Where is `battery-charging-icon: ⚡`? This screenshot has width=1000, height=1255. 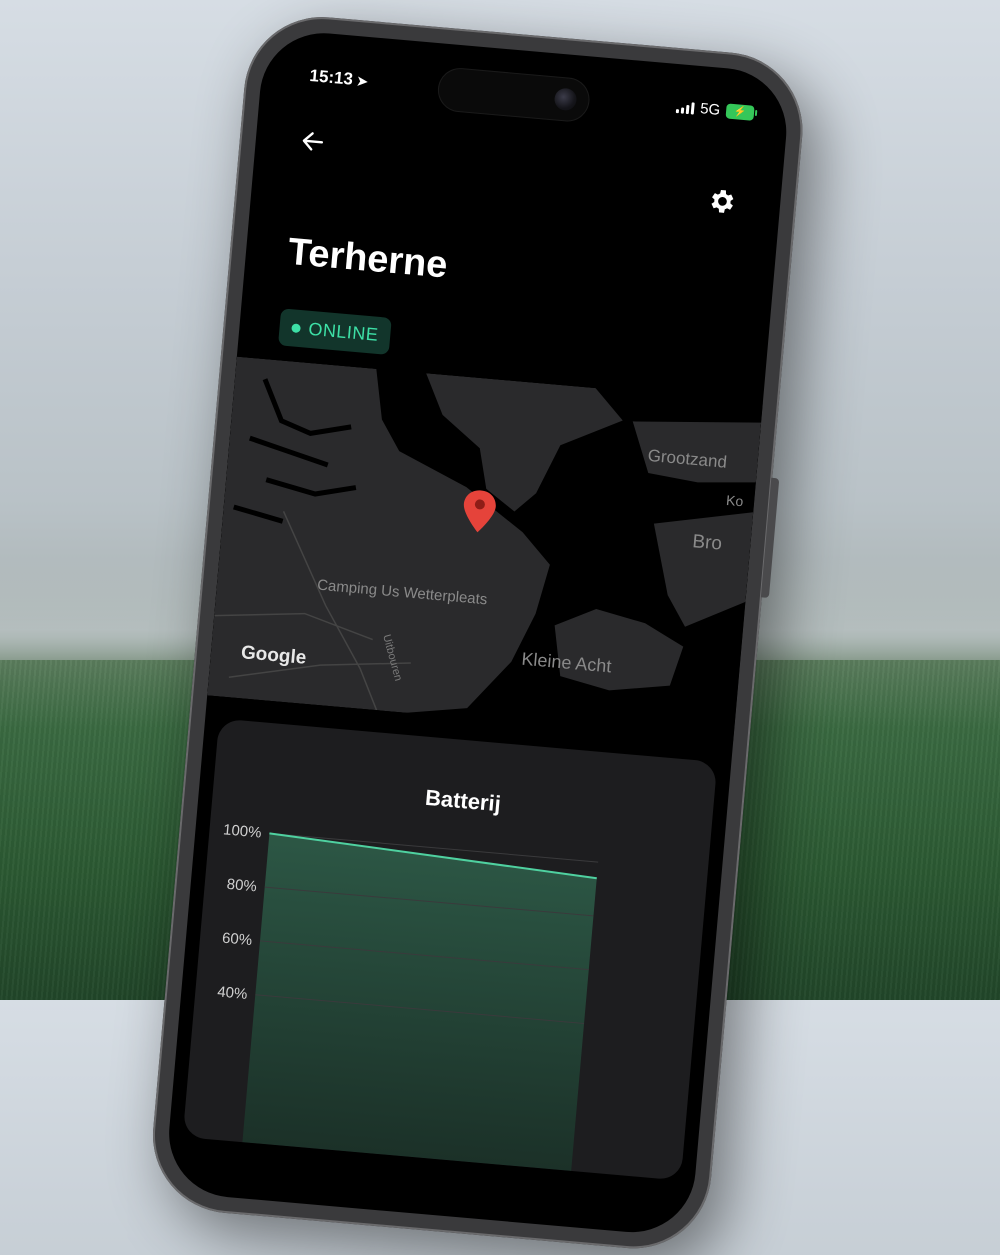
battery-charging-icon: ⚡ is located at coordinates (740, 112).